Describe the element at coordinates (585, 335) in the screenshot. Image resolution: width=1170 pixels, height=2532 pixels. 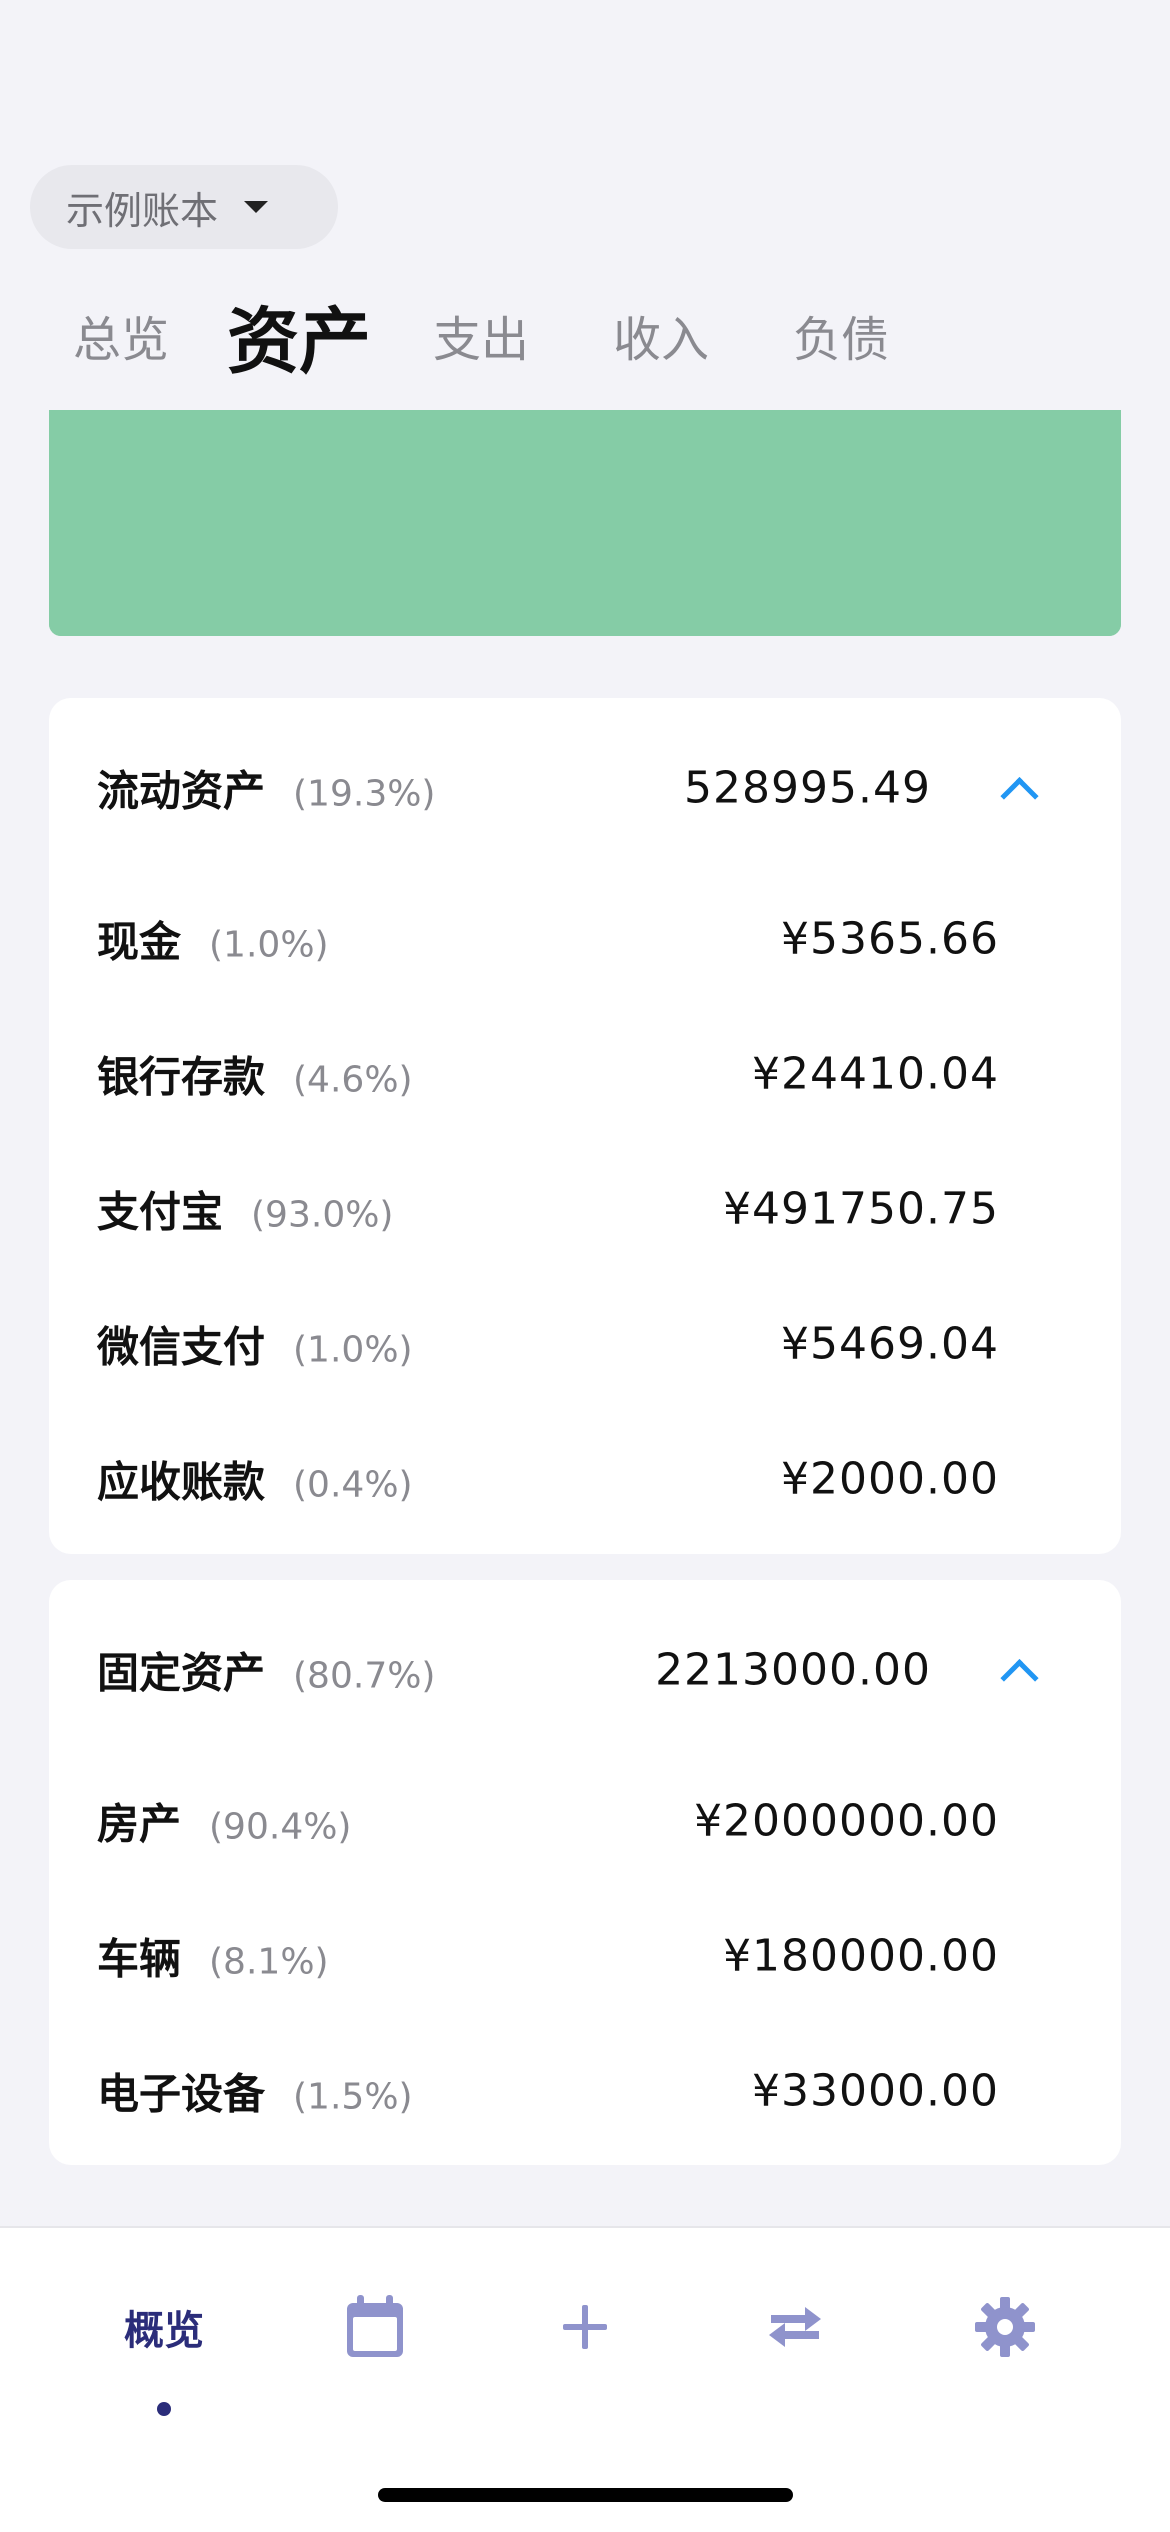
I see `tab-bar: 总览 资产 支出 收入 负债` at that location.